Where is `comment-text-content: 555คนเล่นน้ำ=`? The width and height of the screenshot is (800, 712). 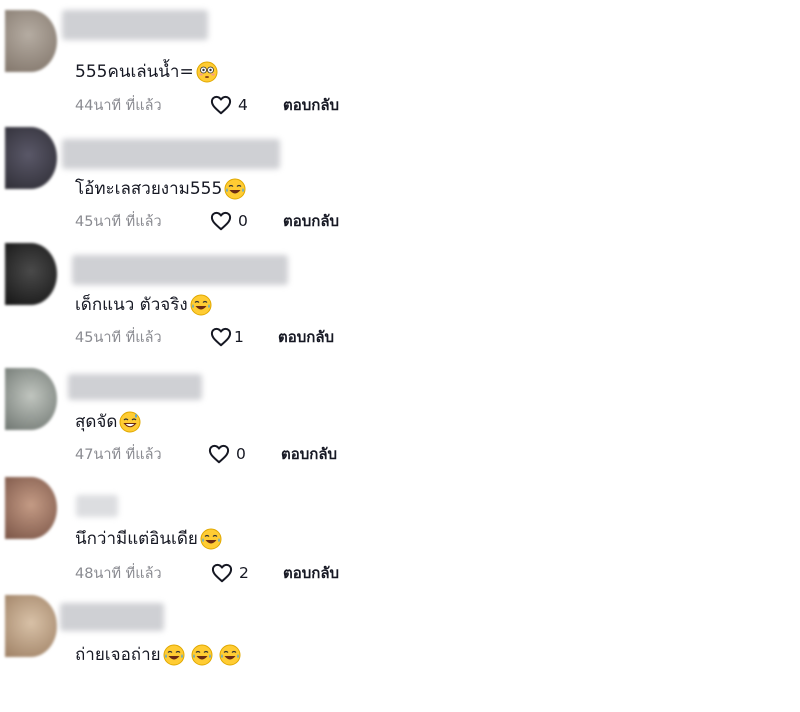 comment-text-content: 555คนเล่นน้ำ= is located at coordinates (134, 72).